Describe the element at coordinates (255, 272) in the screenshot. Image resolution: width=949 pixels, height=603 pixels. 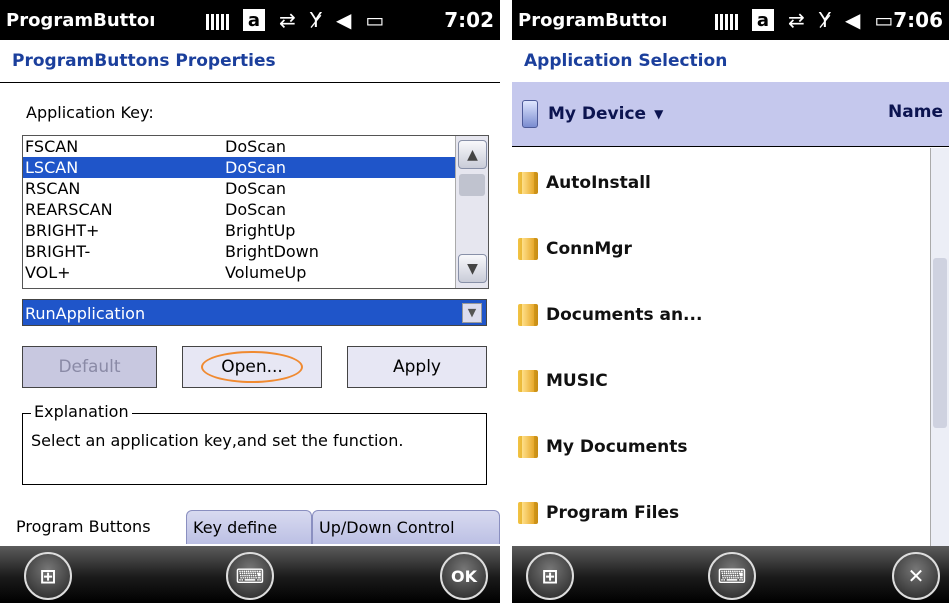
I see `list-item: VOL+ VolumeUp` at that location.